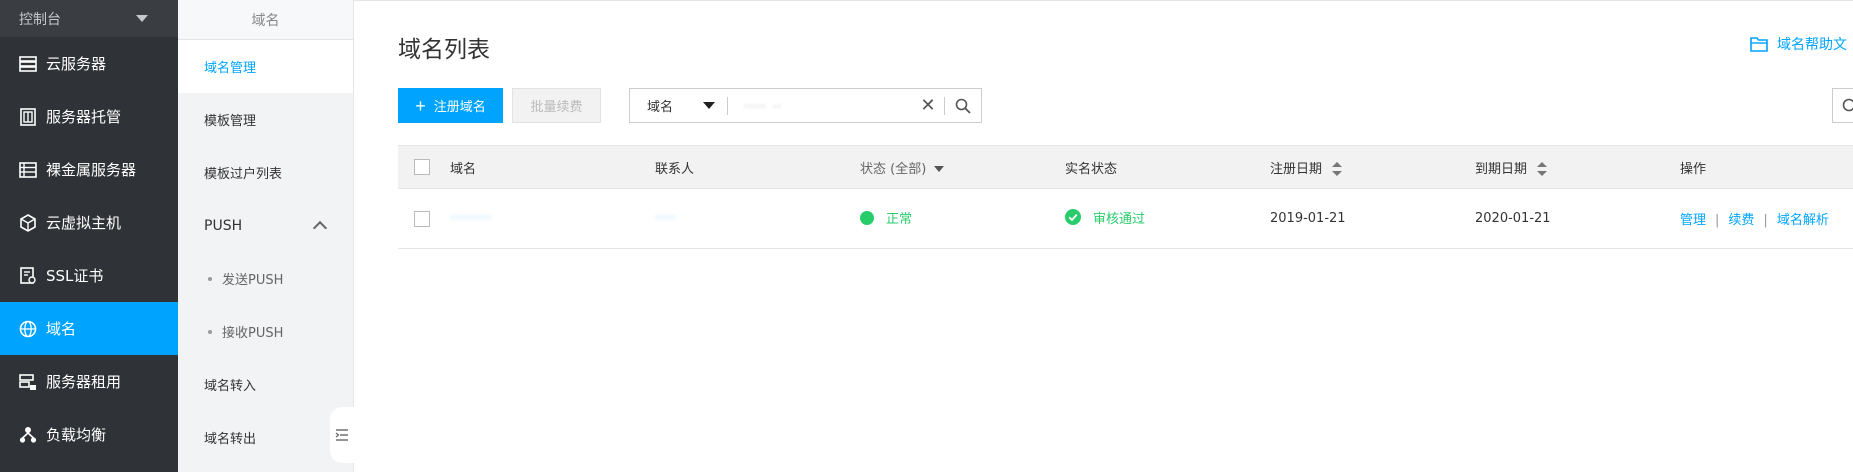 The width and height of the screenshot is (1853, 472). Describe the element at coordinates (1105, 217) in the screenshot. I see `realname-badge: 审核通过` at that location.